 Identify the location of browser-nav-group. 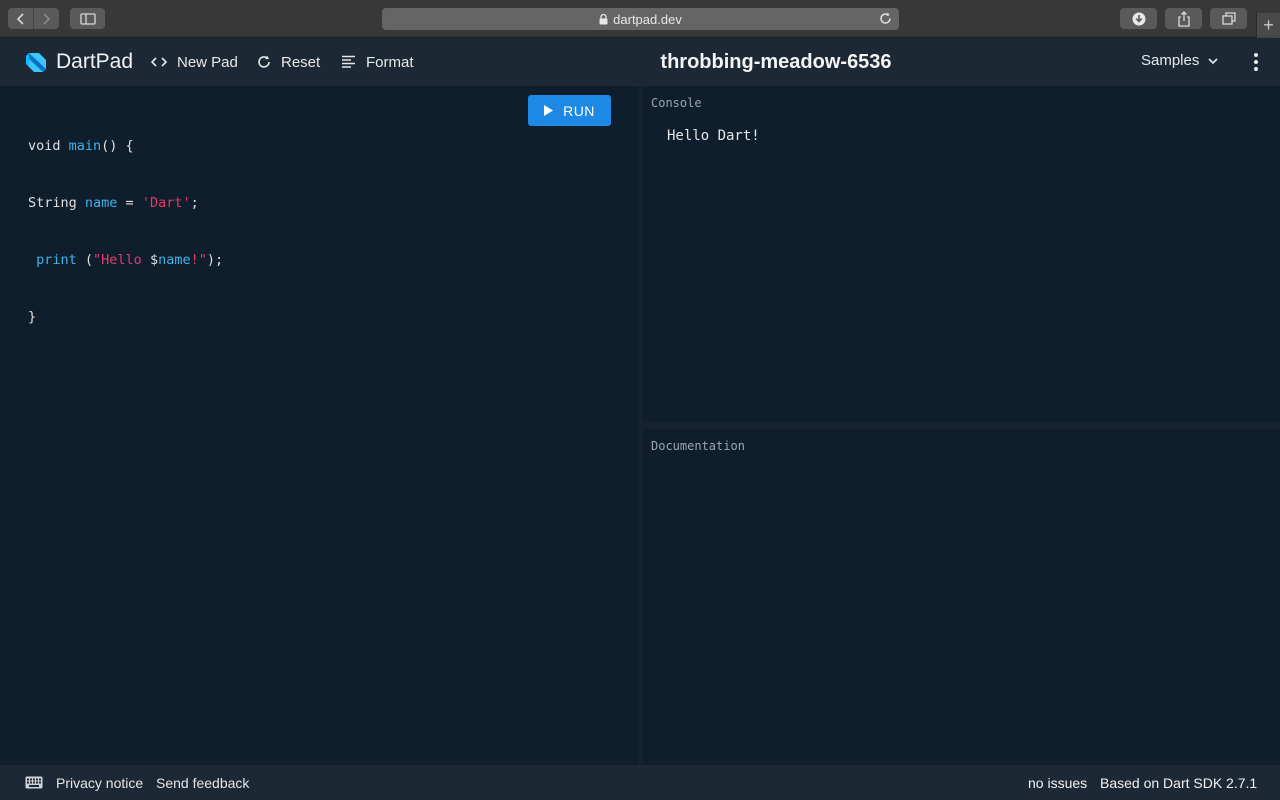
(33, 18).